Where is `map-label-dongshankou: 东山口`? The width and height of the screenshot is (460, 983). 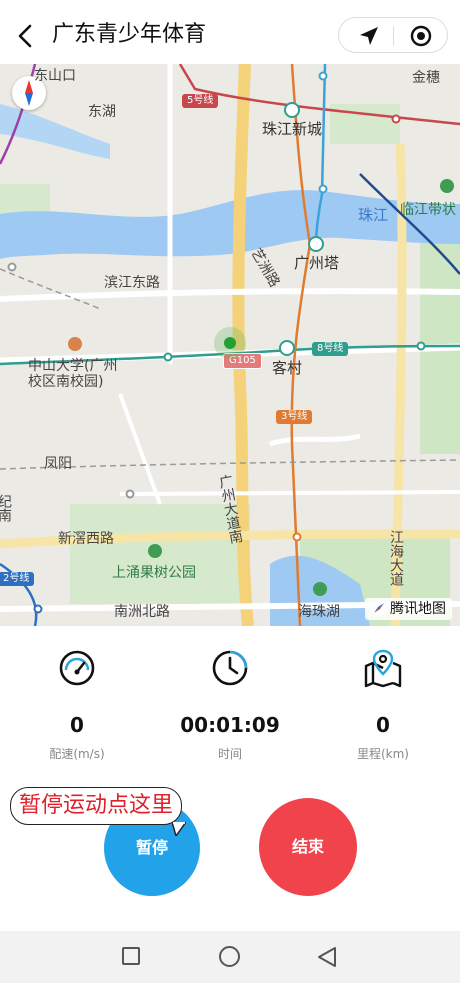
map-label-dongshankou: 东山口 is located at coordinates (55, 76).